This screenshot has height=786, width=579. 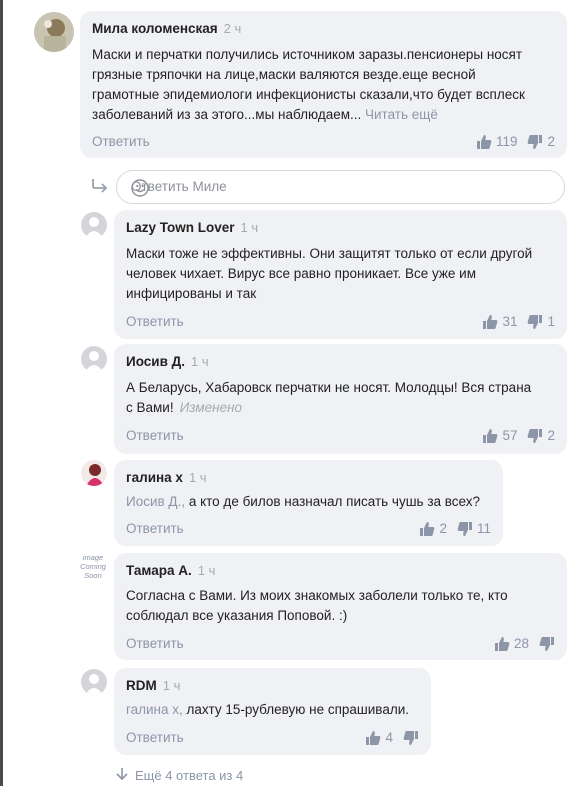 I want to click on smile-icon, so click(x=342, y=189).